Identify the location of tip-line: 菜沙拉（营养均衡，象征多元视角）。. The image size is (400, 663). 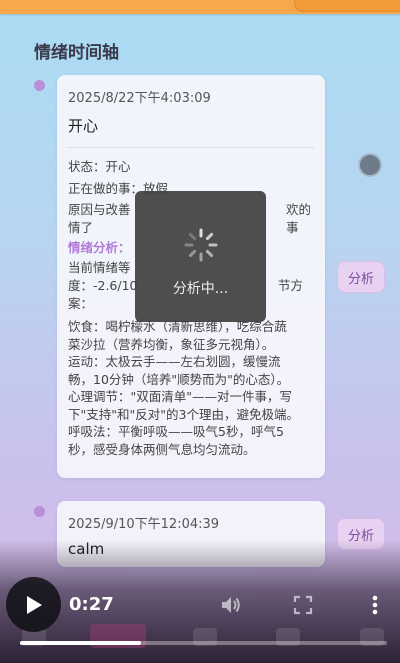
(171, 344).